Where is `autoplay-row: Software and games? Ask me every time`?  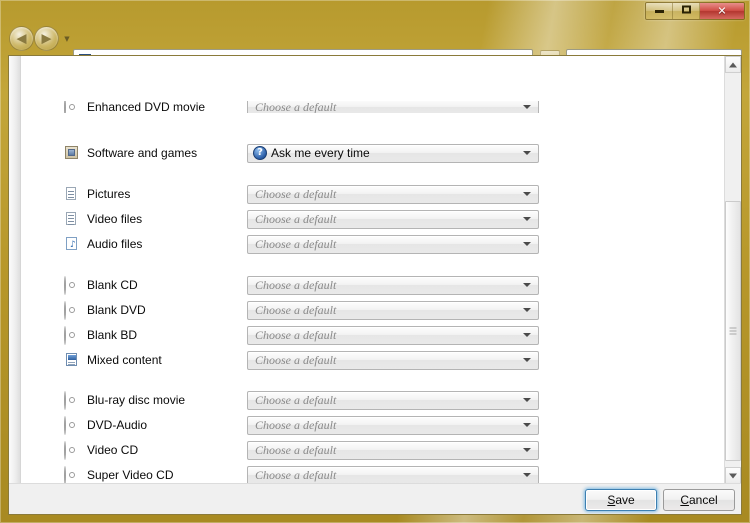 autoplay-row: Software and games? Ask me every time is located at coordinates (280, 153).